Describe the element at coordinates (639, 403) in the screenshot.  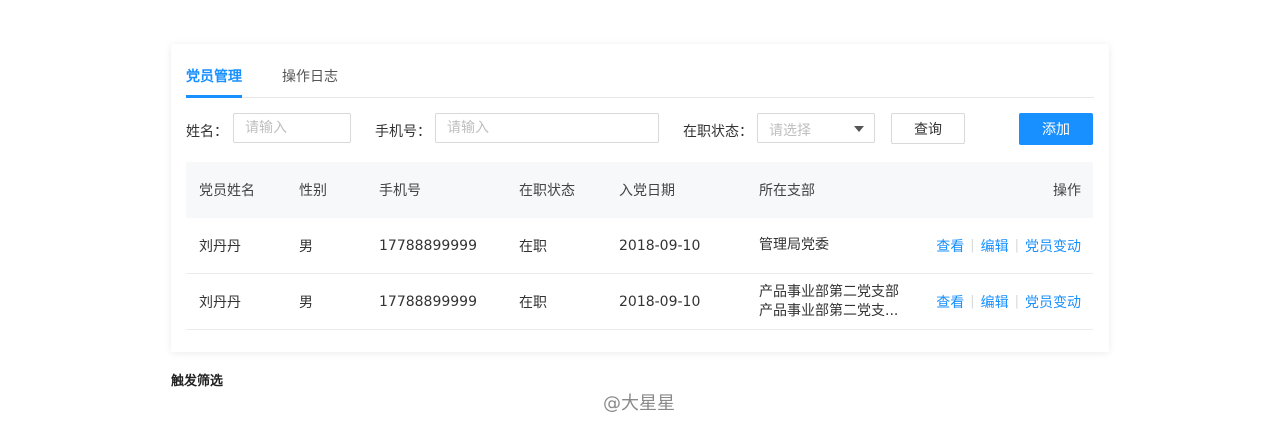
I see `watermark: @大星星` at that location.